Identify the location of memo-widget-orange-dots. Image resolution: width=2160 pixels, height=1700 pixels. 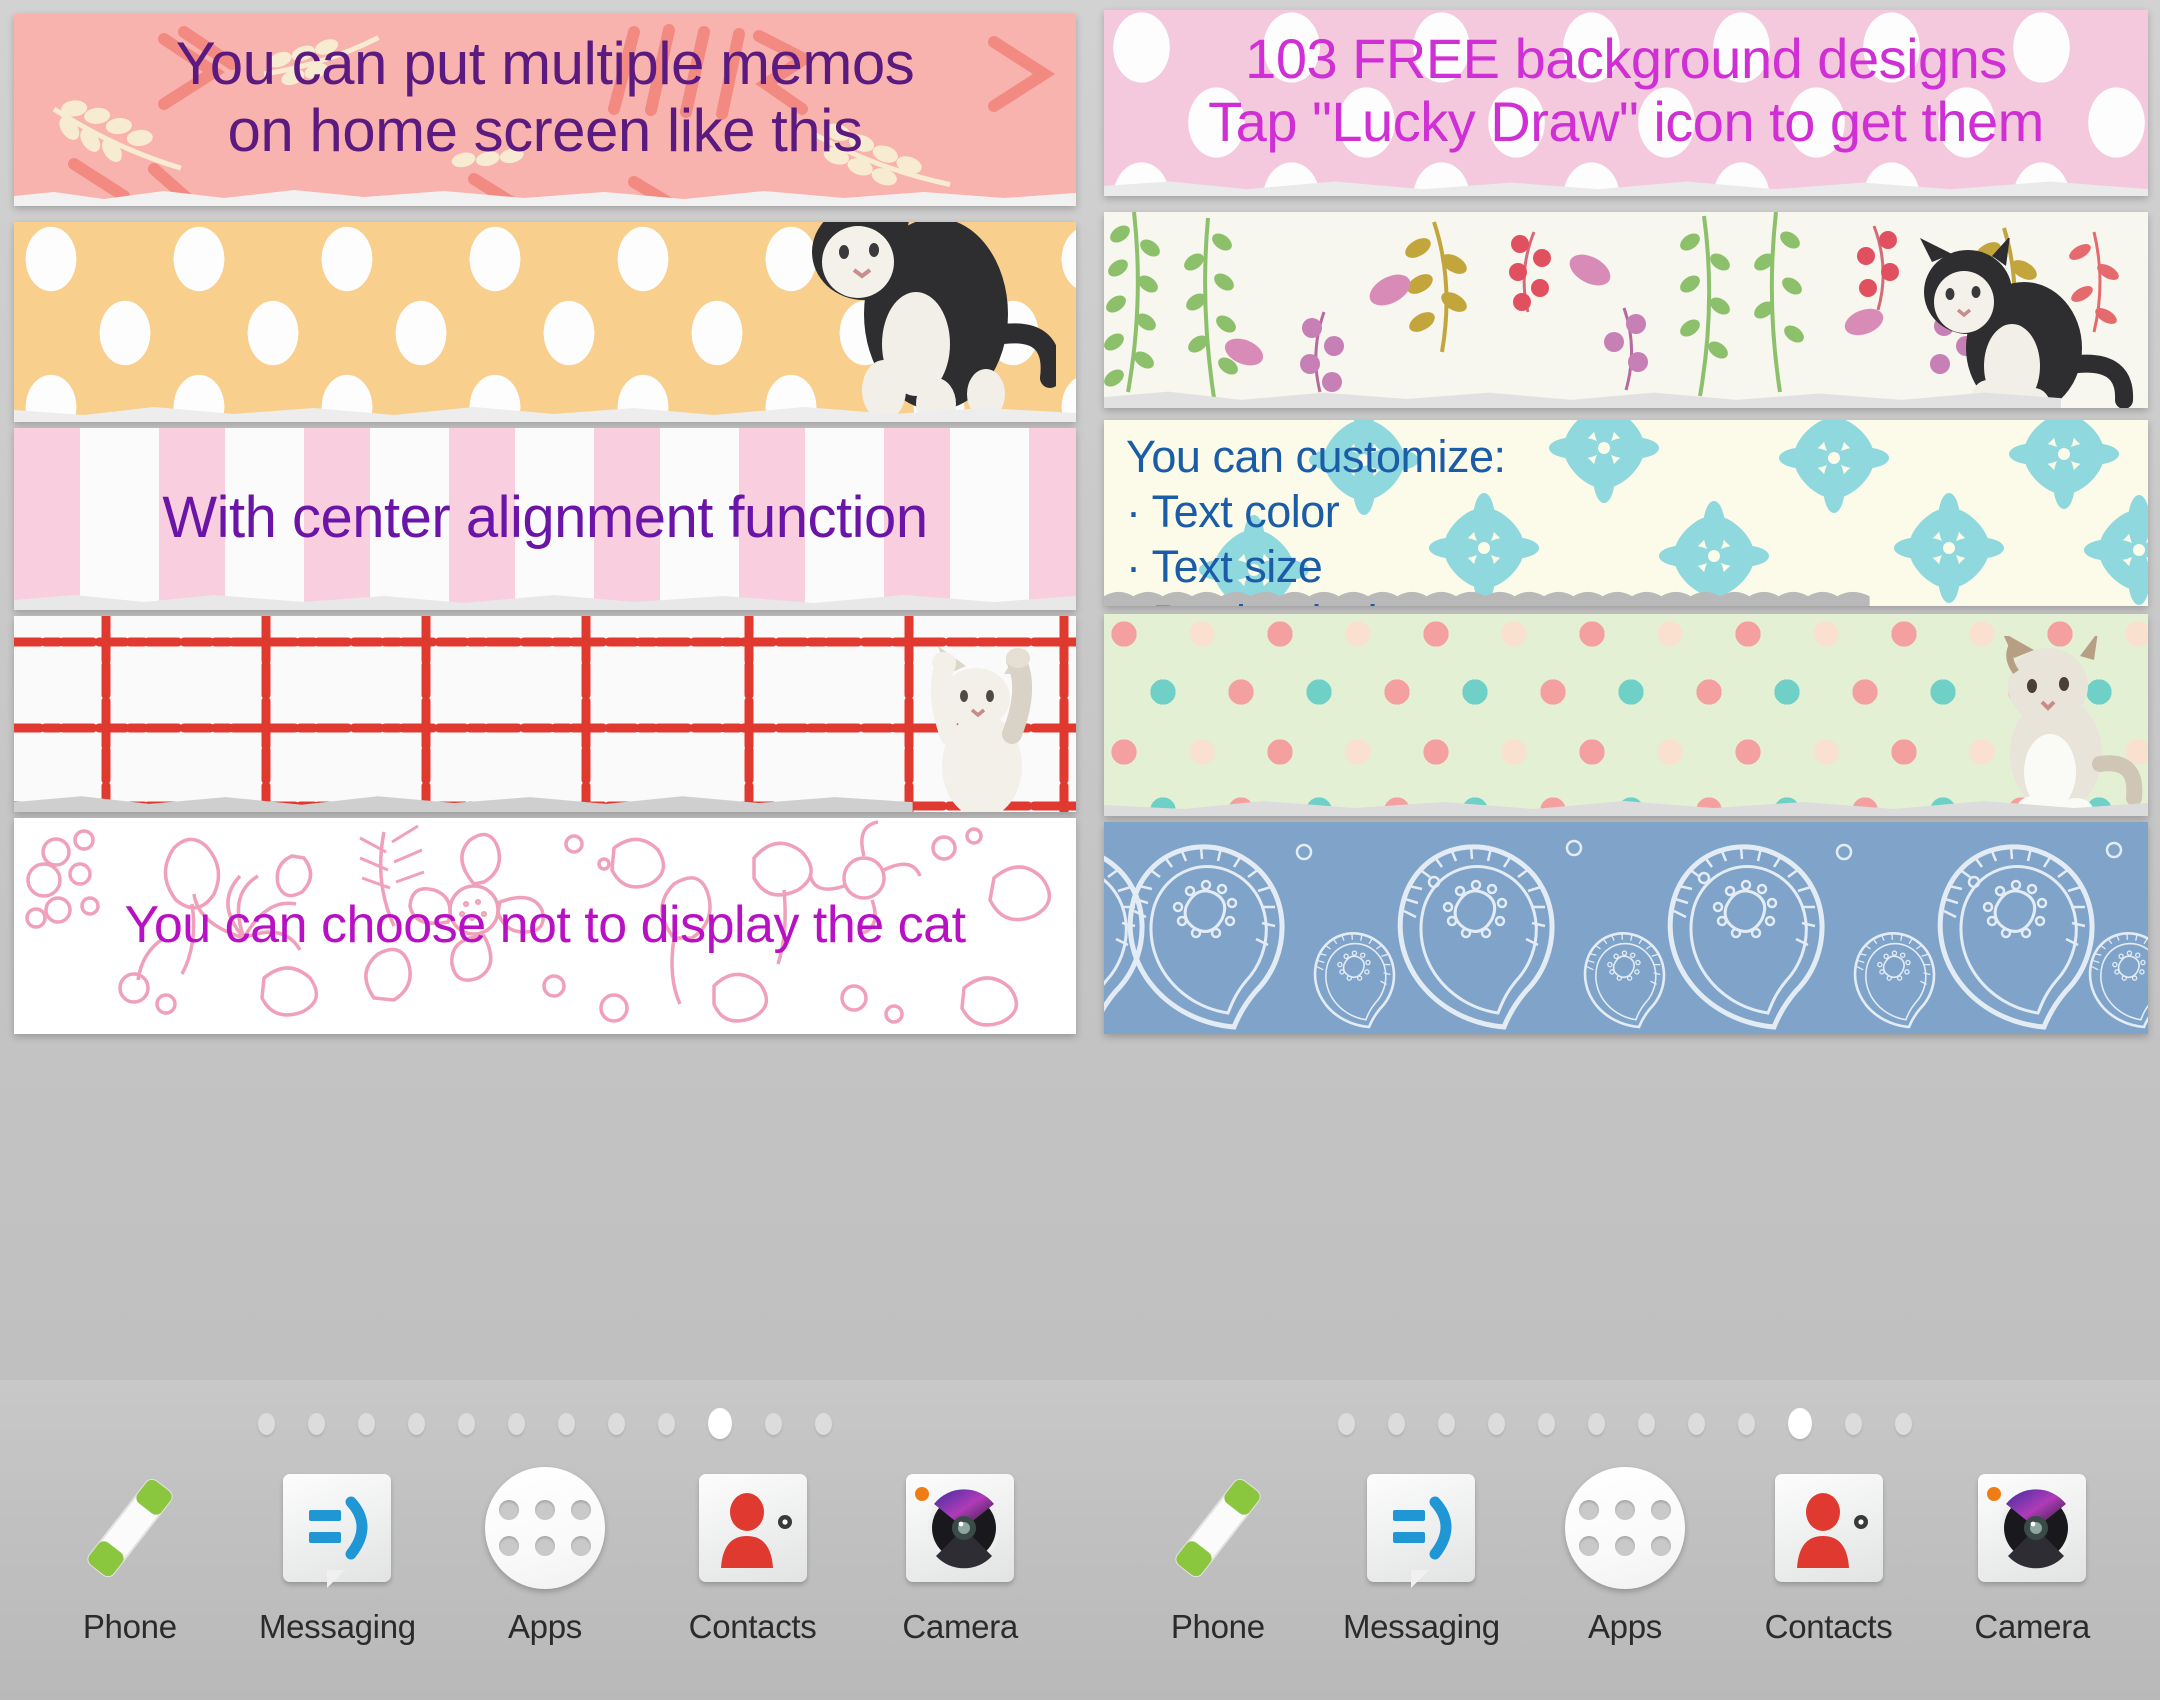
(545, 322).